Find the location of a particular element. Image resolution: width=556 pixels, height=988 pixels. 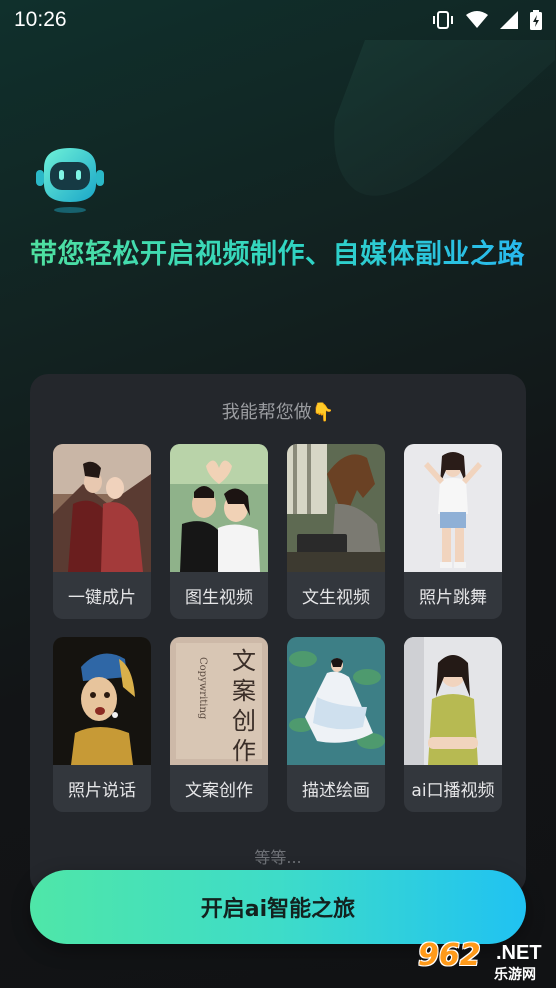

feature-card-text-to-video: 文生视频 is located at coordinates (336, 531).